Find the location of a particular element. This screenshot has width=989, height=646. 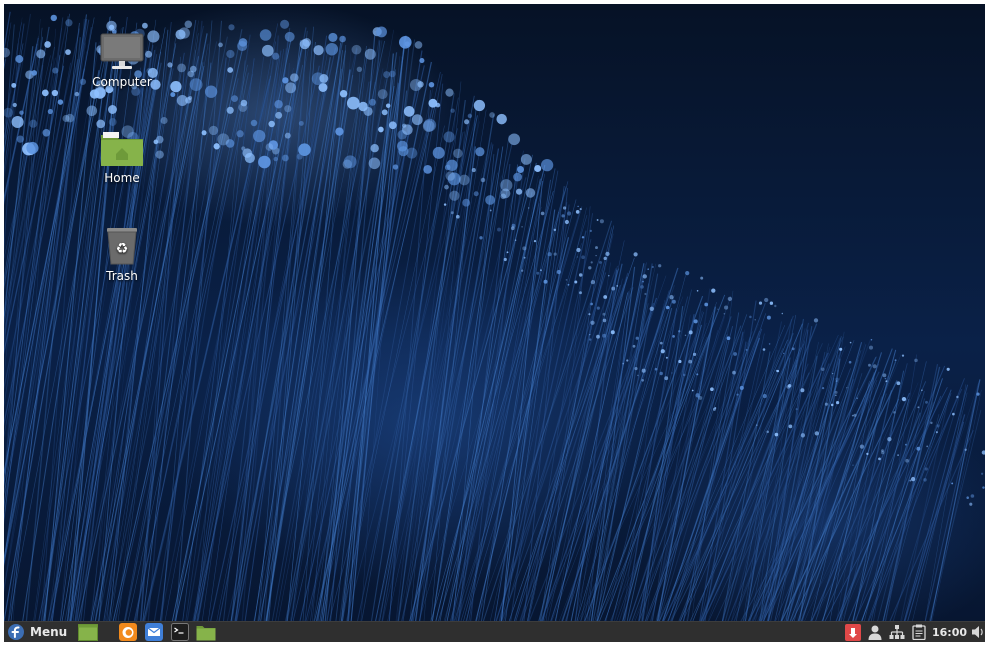

desktop-icon-computer: Computer is located at coordinates (122, 60).